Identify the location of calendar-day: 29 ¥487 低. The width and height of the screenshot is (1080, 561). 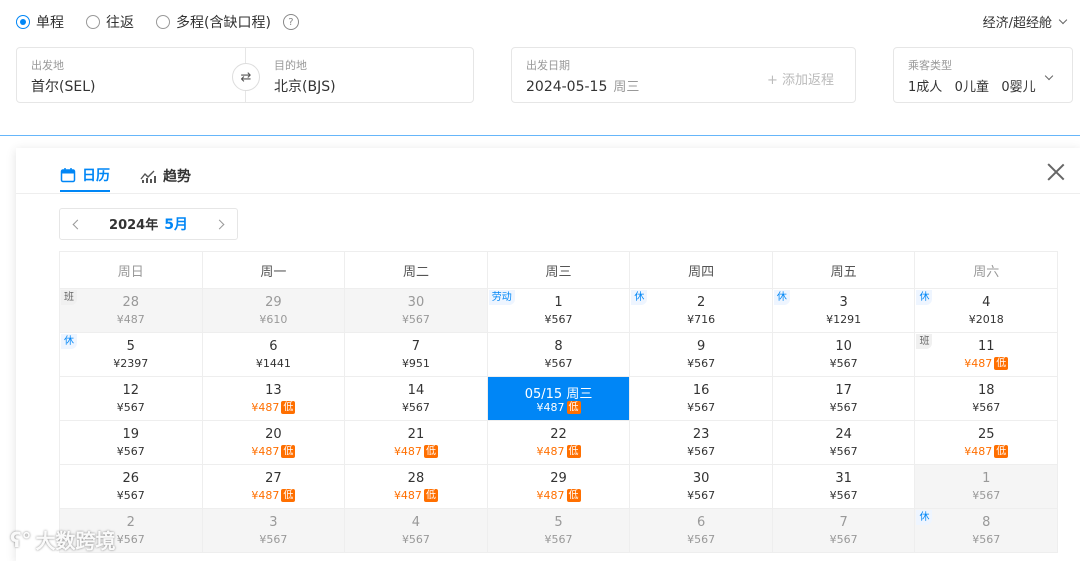
(559, 487).